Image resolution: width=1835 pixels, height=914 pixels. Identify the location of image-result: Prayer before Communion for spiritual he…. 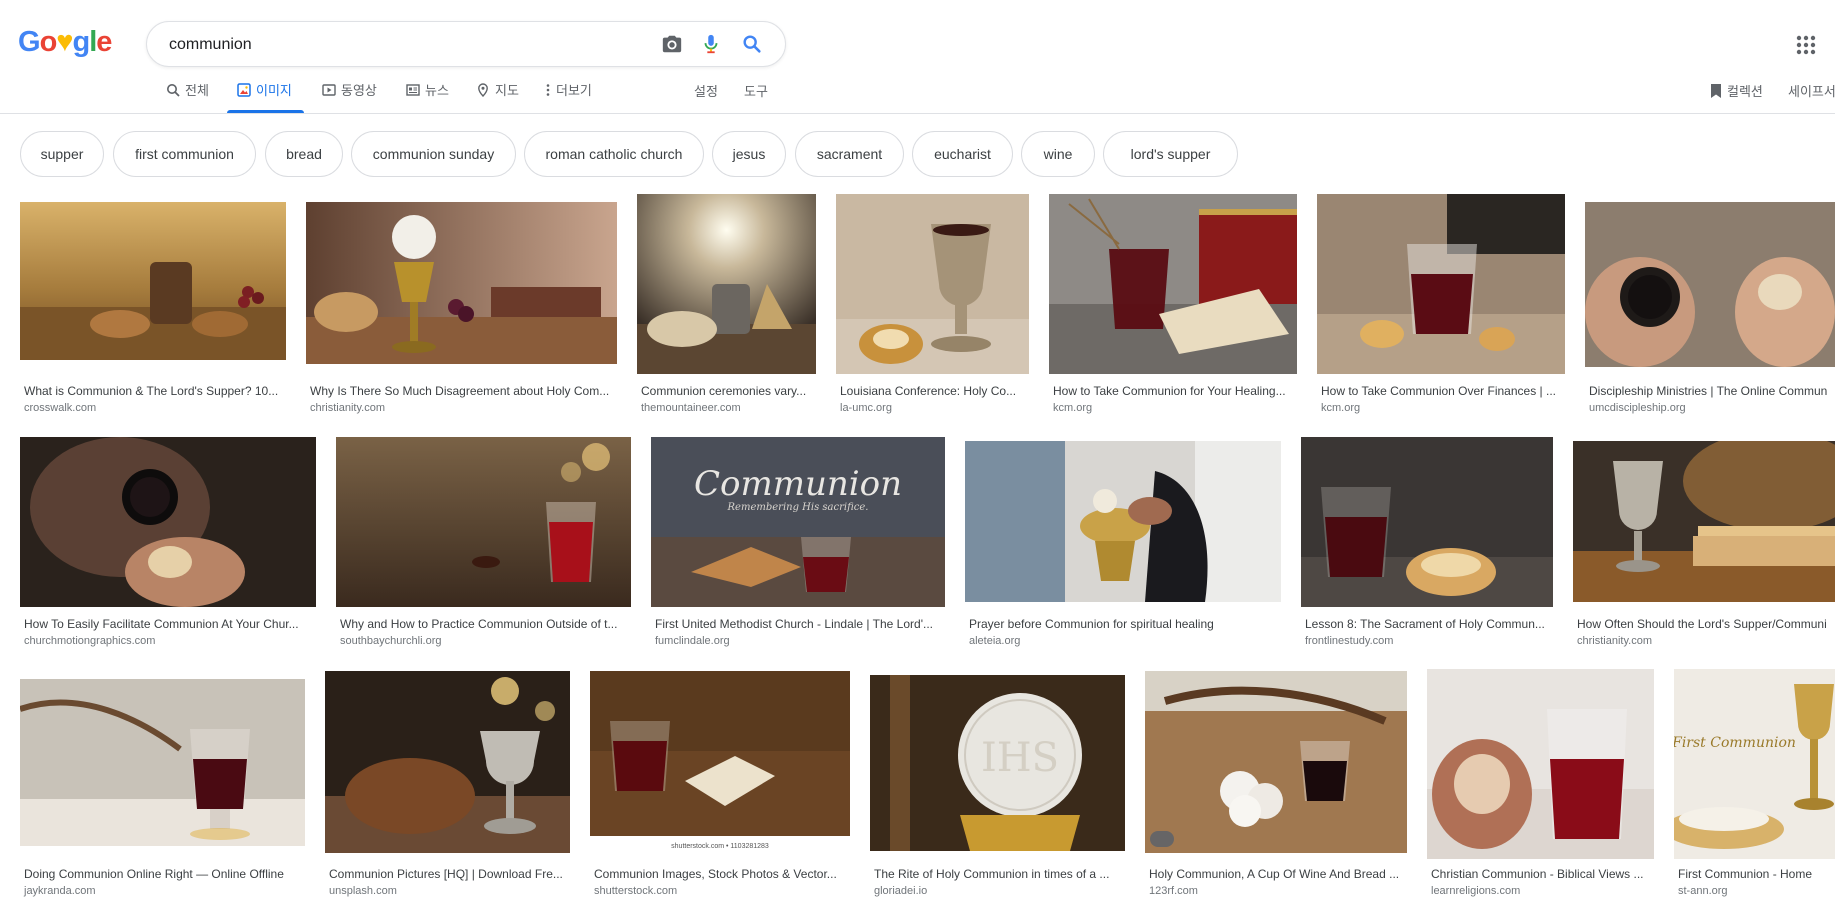
(1123, 543).